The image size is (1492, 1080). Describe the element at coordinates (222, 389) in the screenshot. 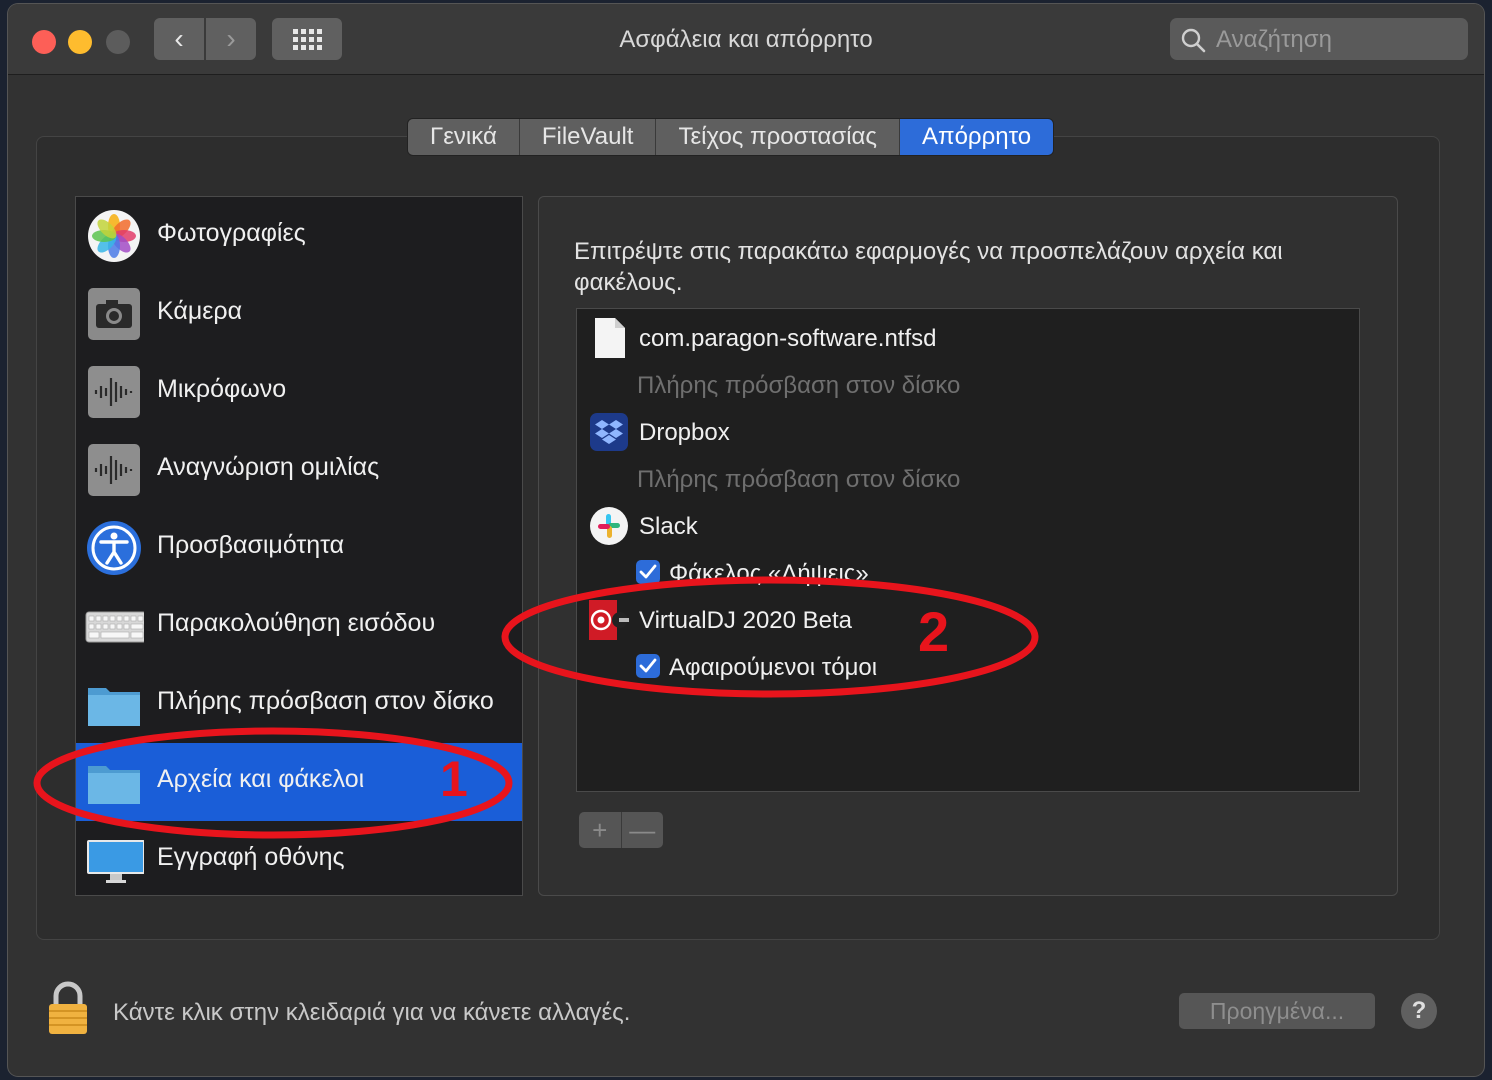

I see `sidebar-item-label: Μικρόφωνο` at that location.